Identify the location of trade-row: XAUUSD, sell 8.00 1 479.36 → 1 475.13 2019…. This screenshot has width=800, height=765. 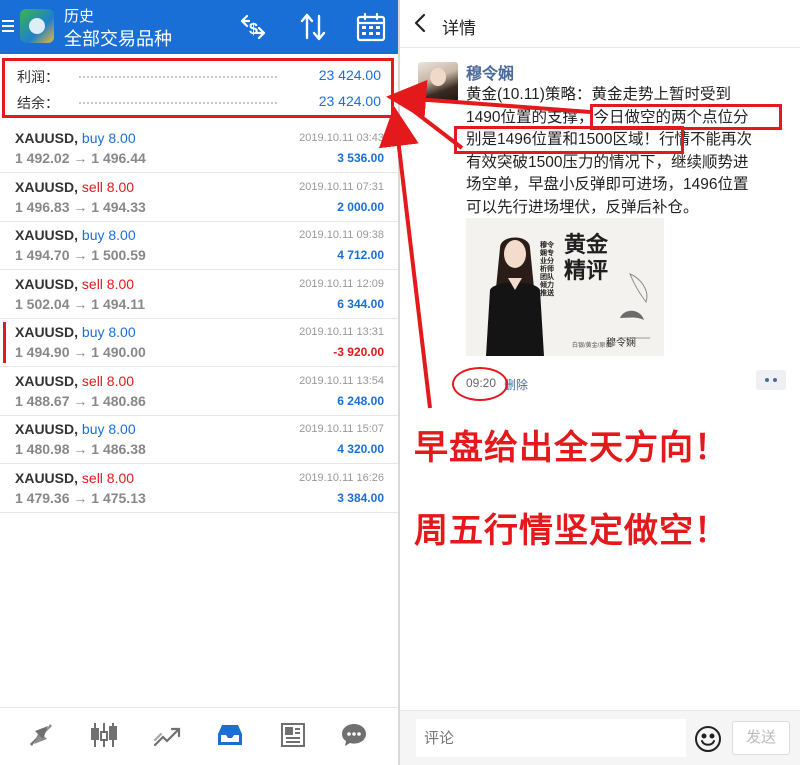
(199, 488).